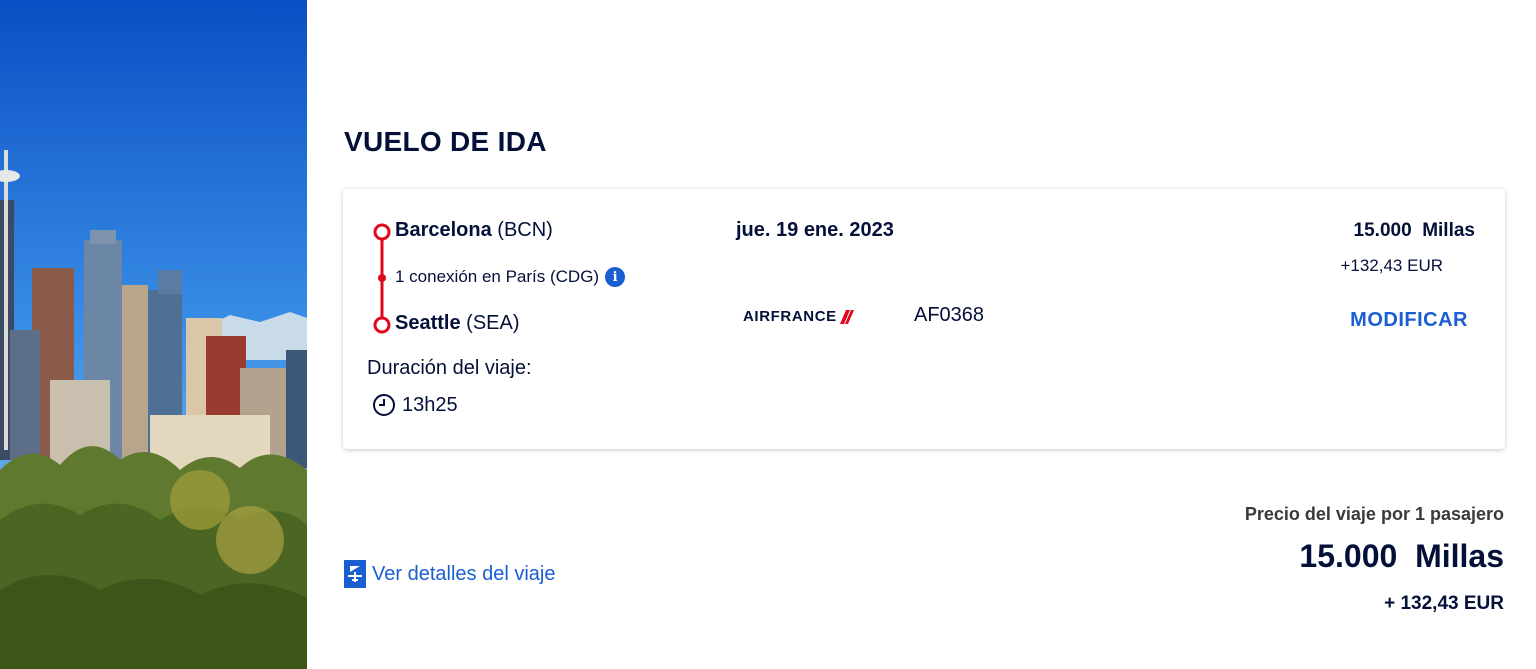 Image resolution: width=1536 pixels, height=669 pixels. What do you see at coordinates (384, 405) in the screenshot?
I see `clock-icon` at bounding box center [384, 405].